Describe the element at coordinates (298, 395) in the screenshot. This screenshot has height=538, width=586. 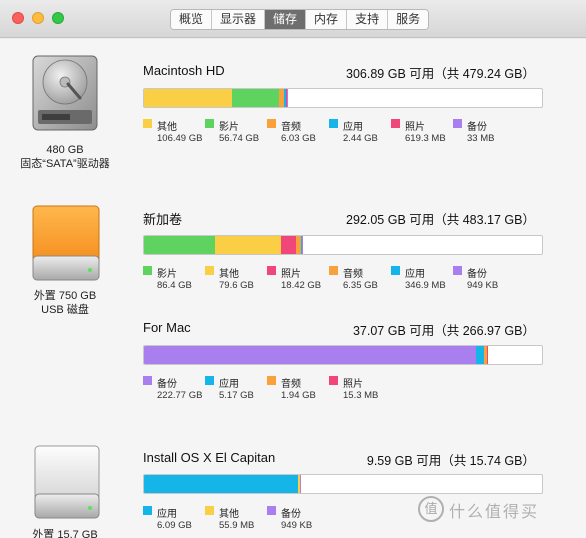
I see `legend-size: 1.94 GB` at that location.